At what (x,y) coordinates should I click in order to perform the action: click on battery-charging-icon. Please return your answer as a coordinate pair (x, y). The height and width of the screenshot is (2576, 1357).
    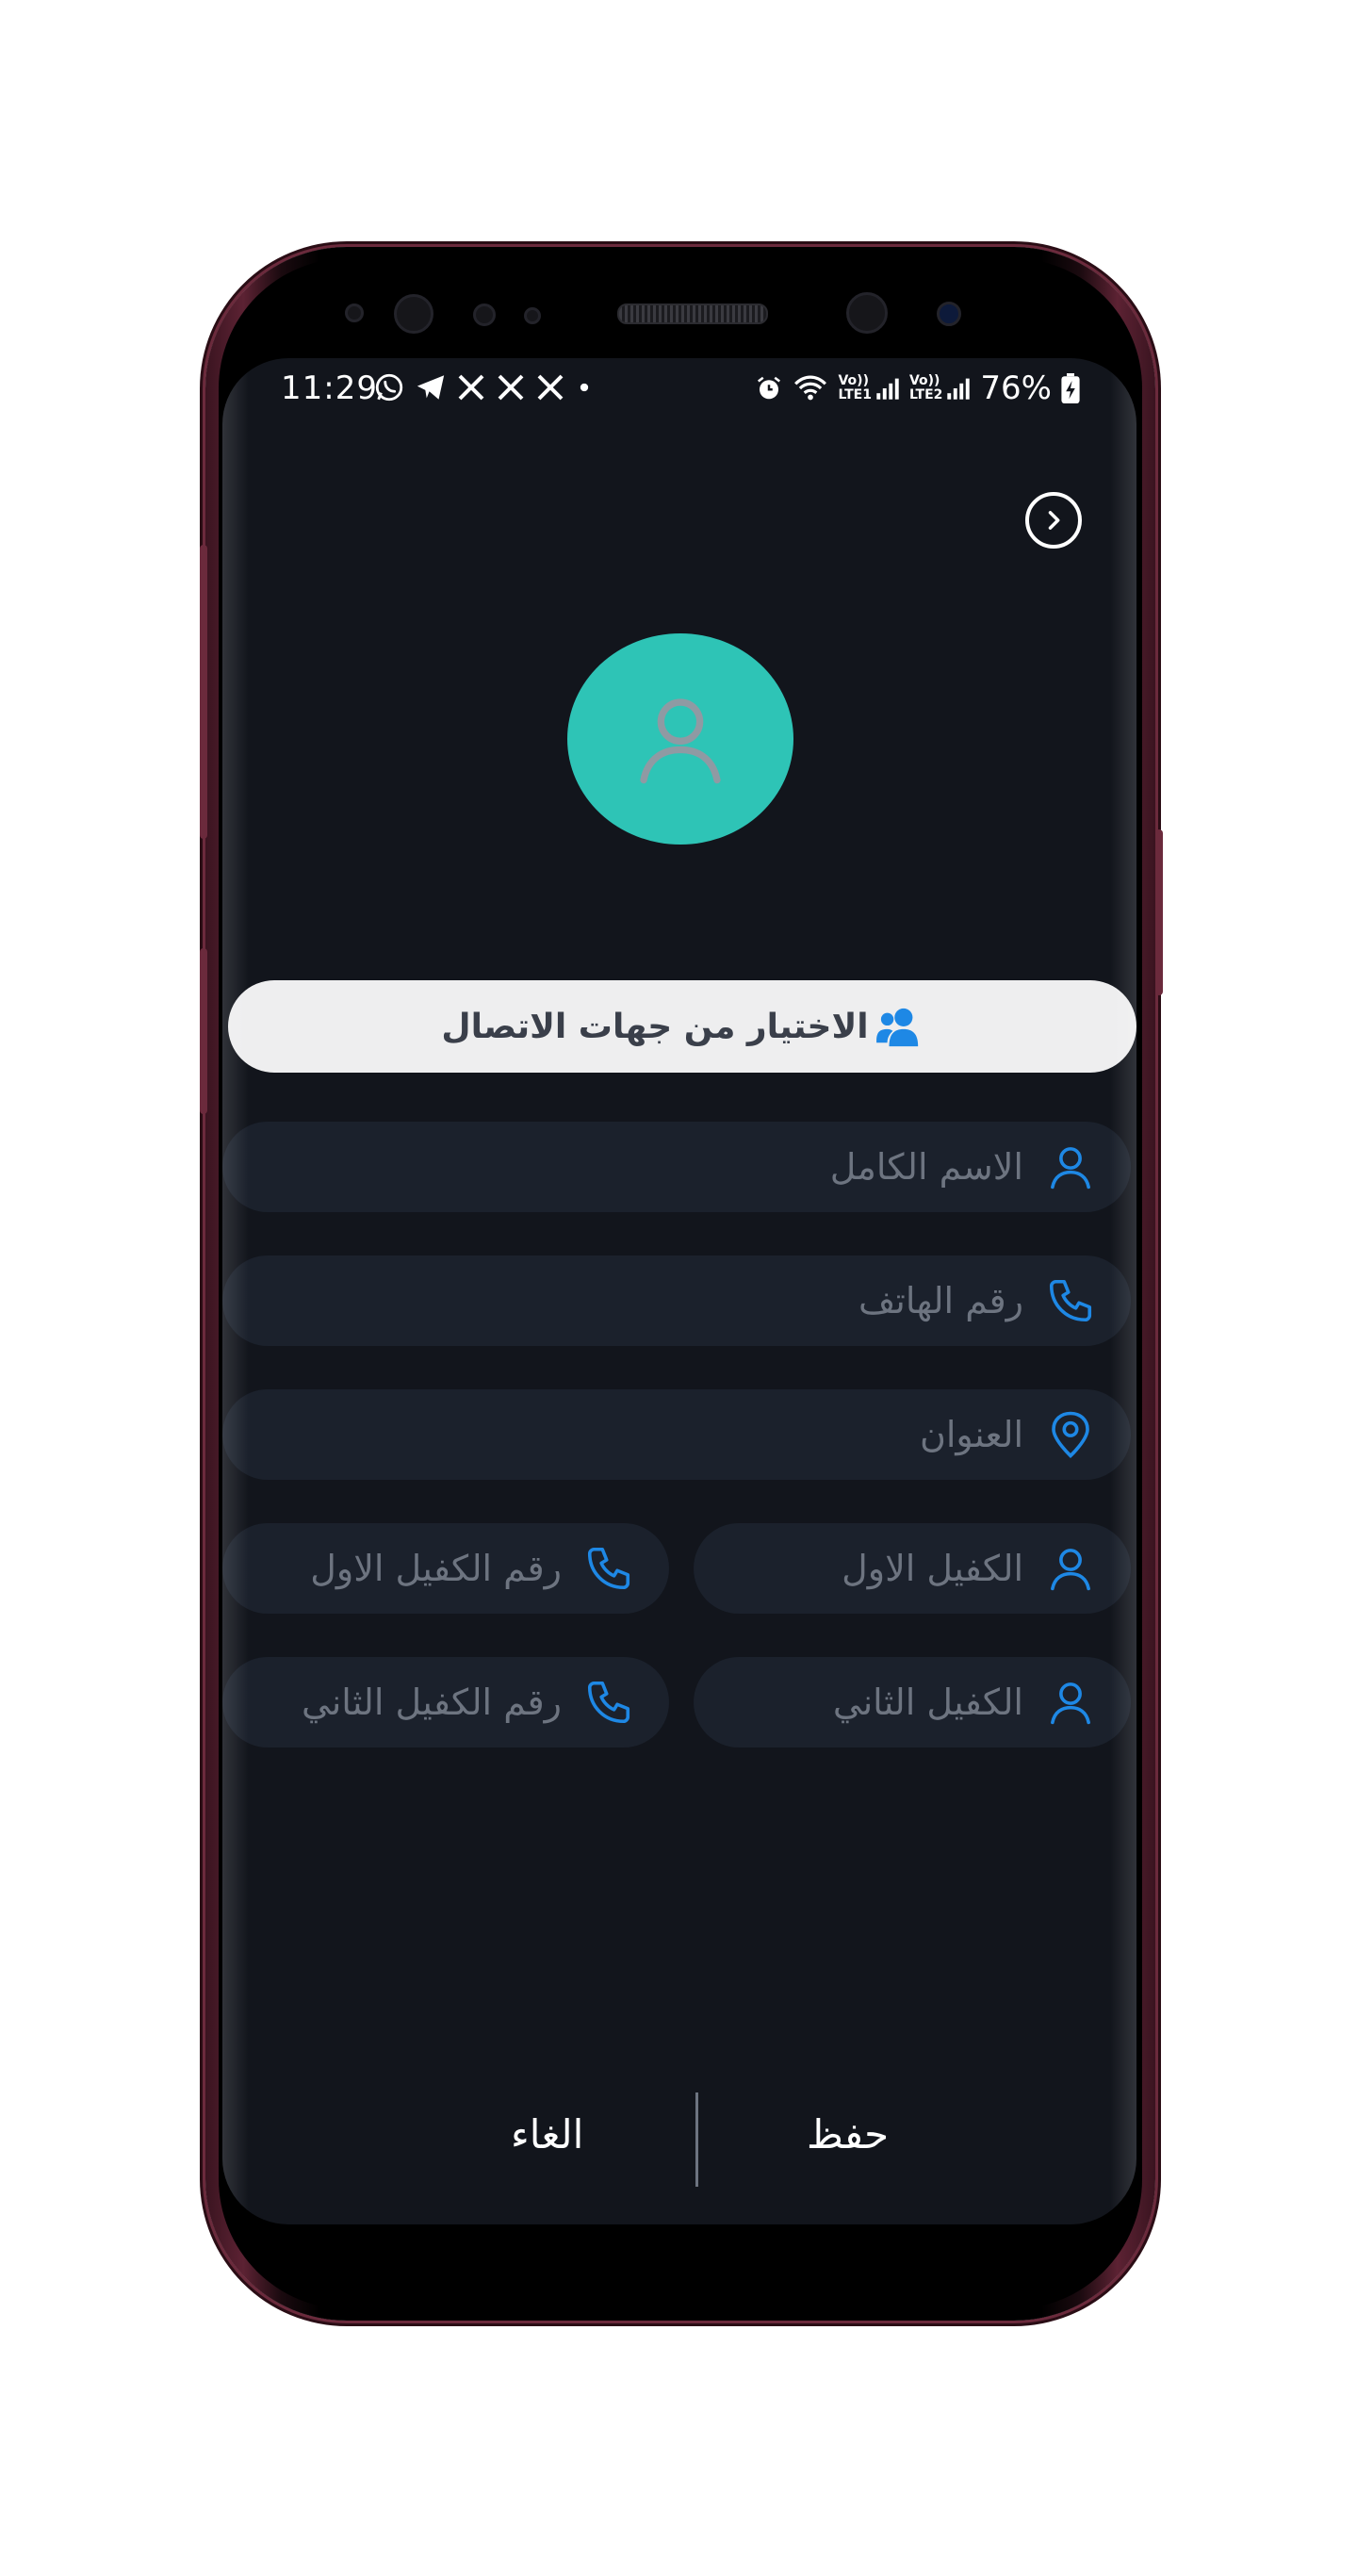
    Looking at the image, I should click on (1070, 388).